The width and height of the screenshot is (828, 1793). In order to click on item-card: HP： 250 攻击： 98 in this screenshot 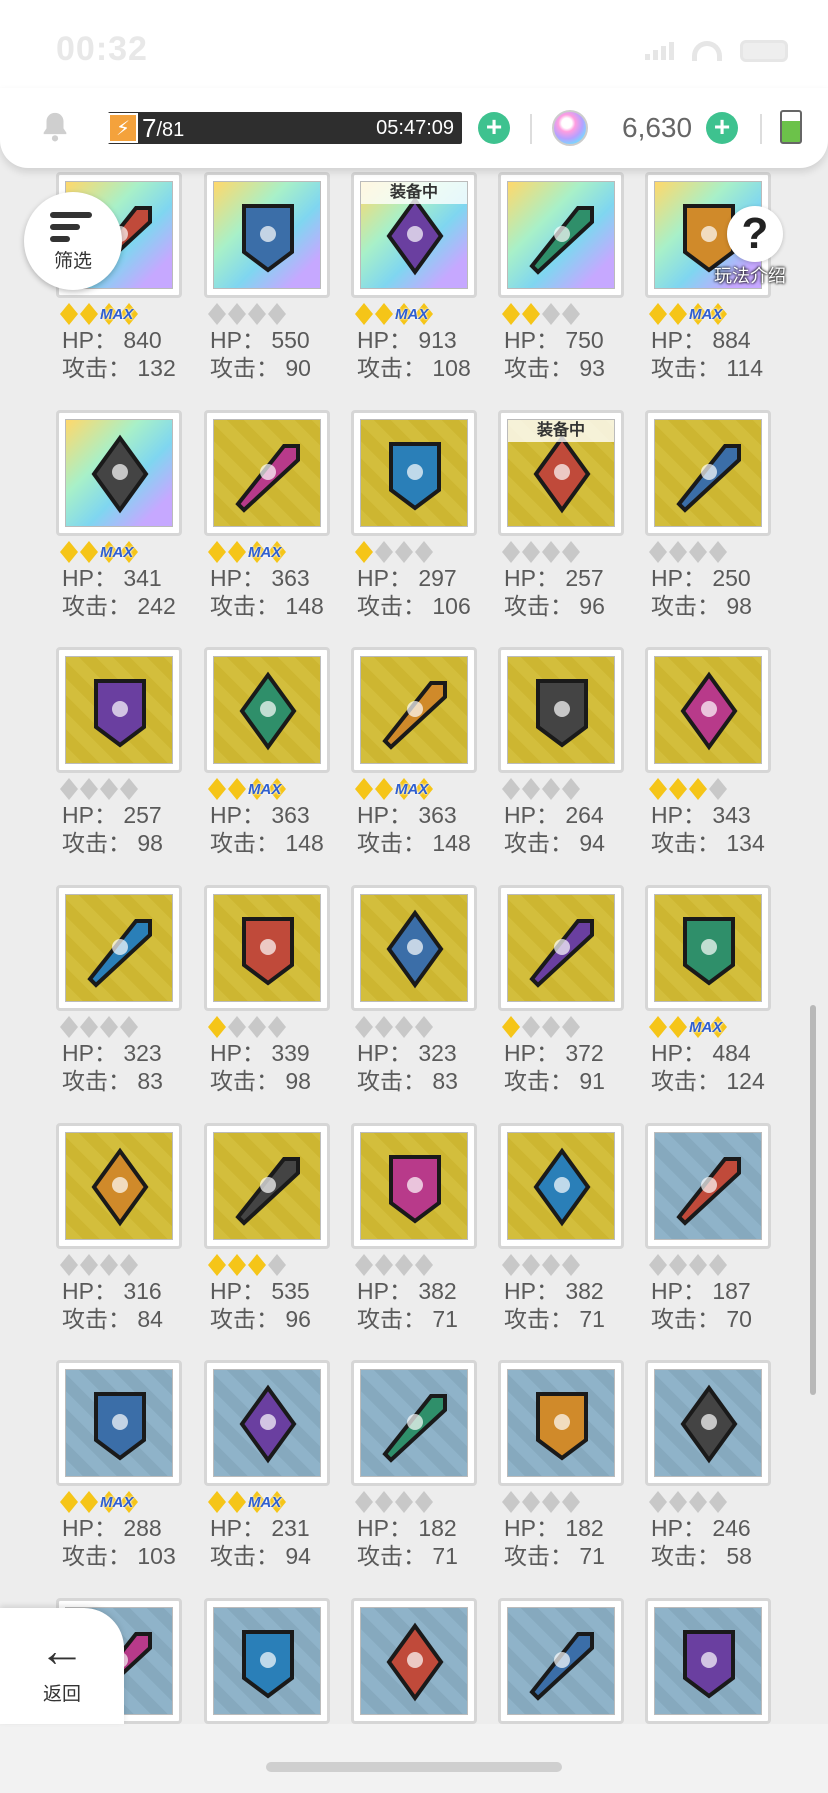, I will do `click(710, 515)`.